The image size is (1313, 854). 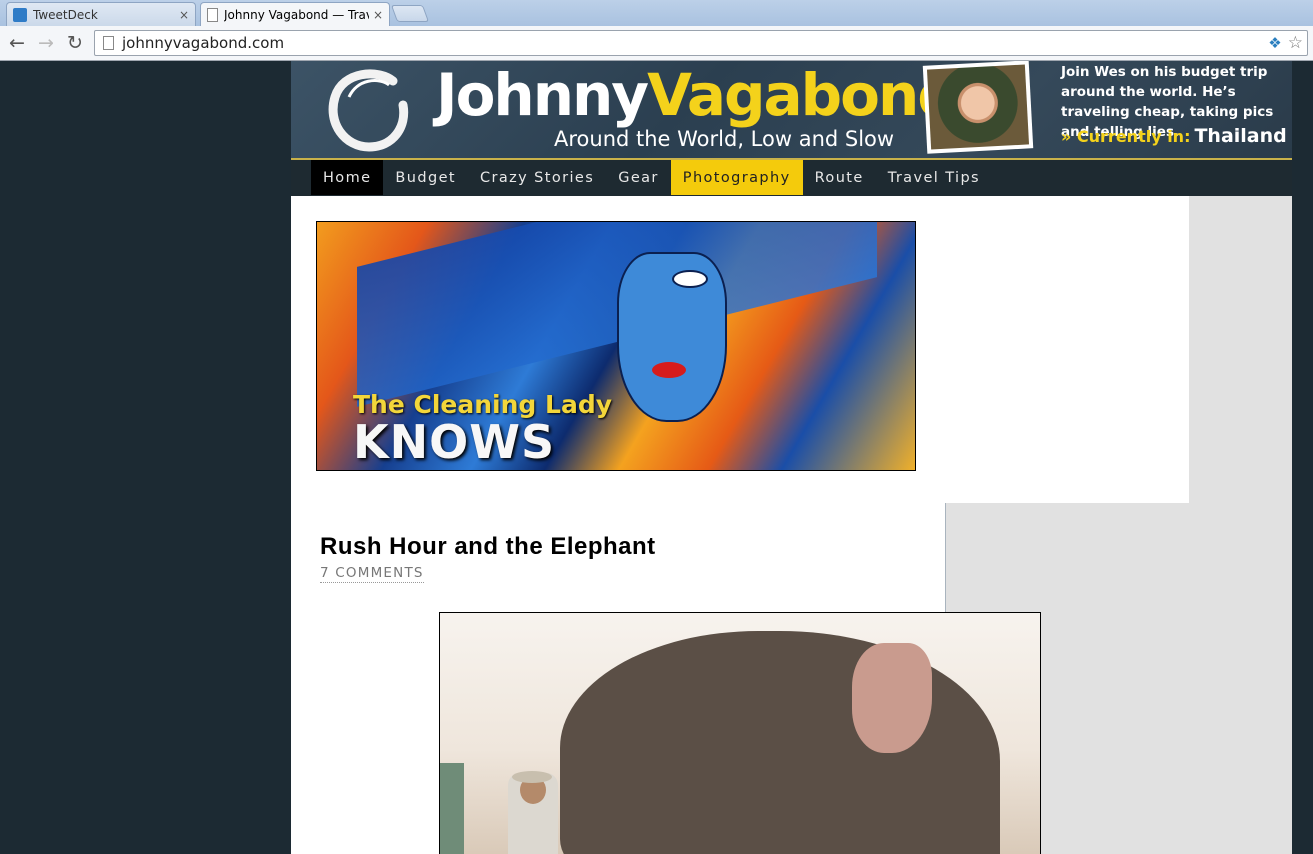 What do you see at coordinates (1240, 349) in the screenshot?
I see `sidebar-background` at bounding box center [1240, 349].